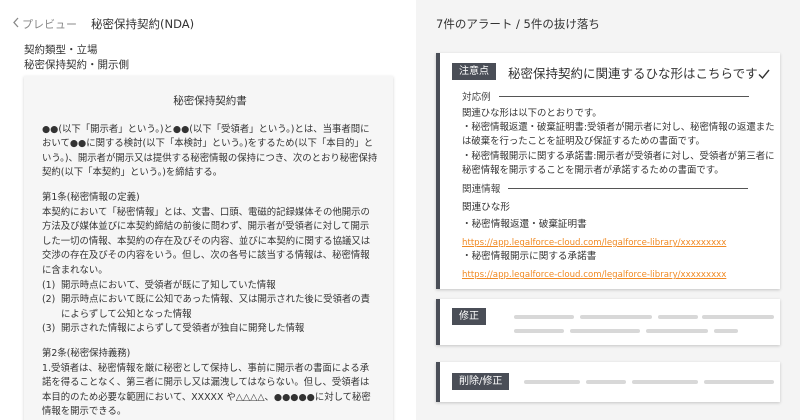 This screenshot has width=800, height=420. I want to click on example-section-label: 対応例, so click(605, 96).